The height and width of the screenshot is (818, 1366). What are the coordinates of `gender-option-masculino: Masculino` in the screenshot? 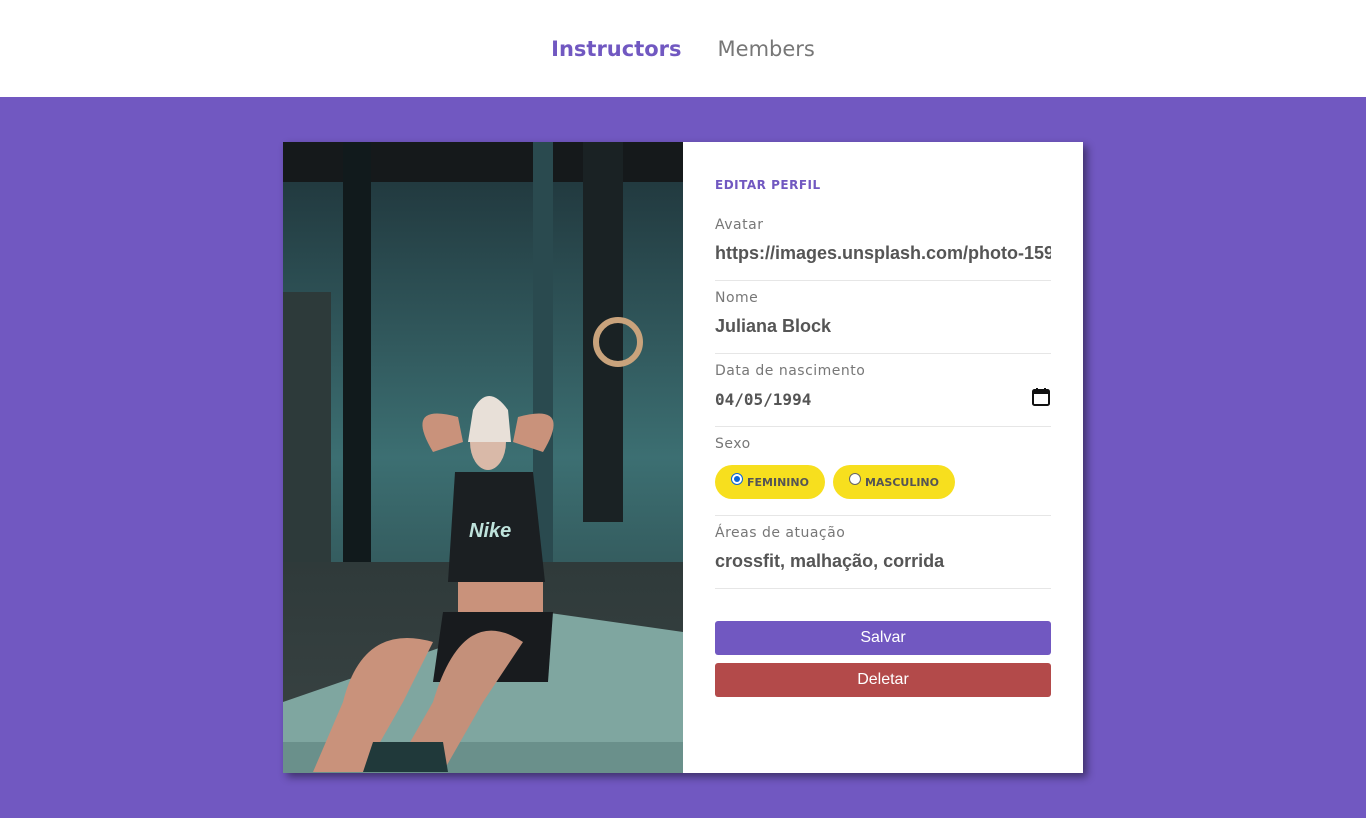 It's located at (893, 482).